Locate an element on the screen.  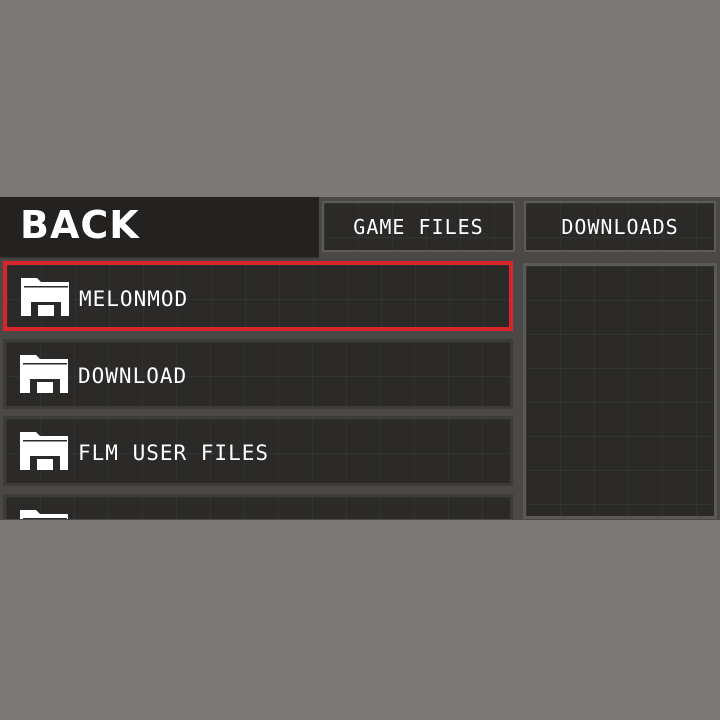
list-item-label: DOWNLOAD is located at coordinates (133, 376).